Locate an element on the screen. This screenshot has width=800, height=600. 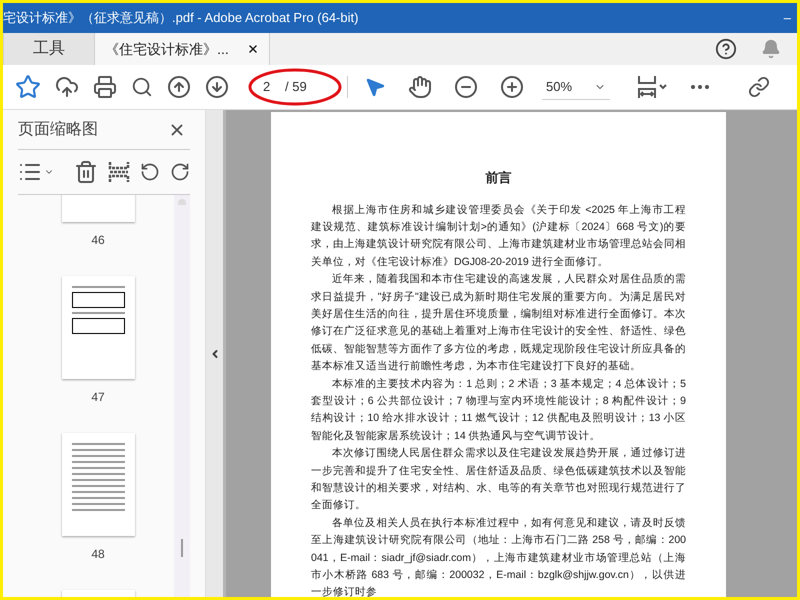
window-title: 宅设计标准》（征求意见稿）.pdf - Adobe Acrobat Pro (64-bit) is located at coordinates (180, 18).